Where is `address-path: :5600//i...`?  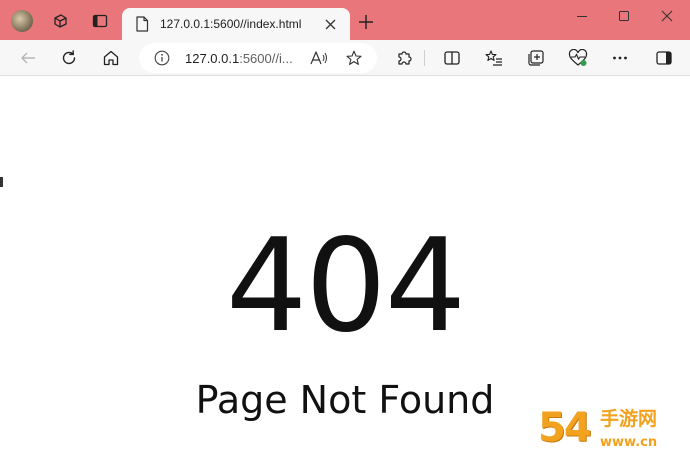
address-path: :5600//i... is located at coordinates (266, 58).